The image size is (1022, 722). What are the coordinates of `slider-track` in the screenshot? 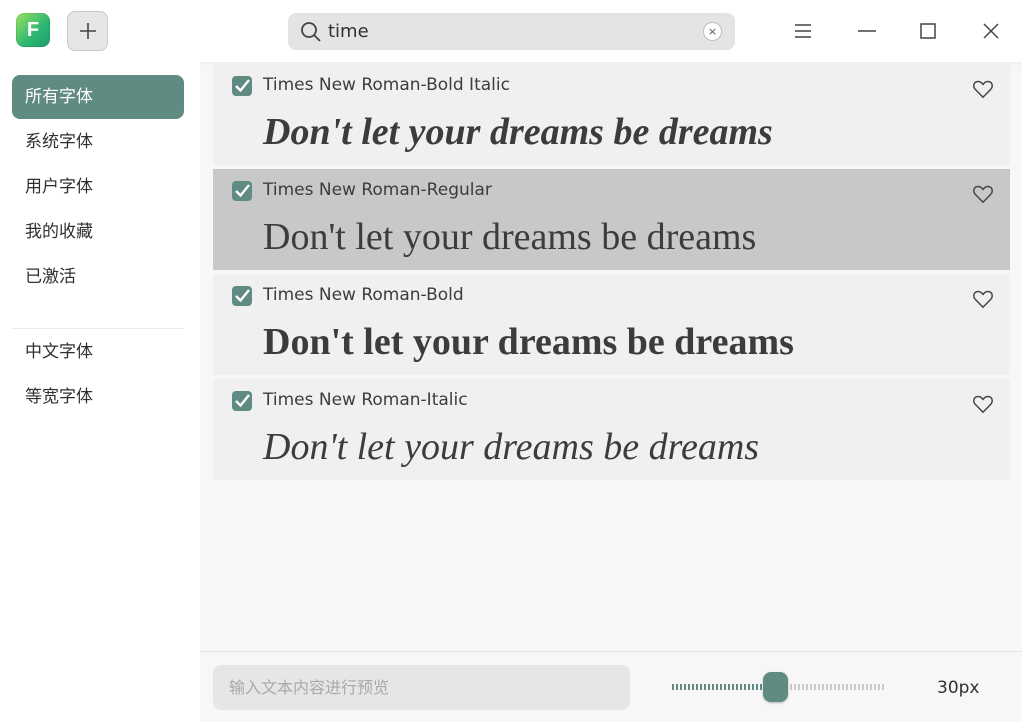 It's located at (838, 687).